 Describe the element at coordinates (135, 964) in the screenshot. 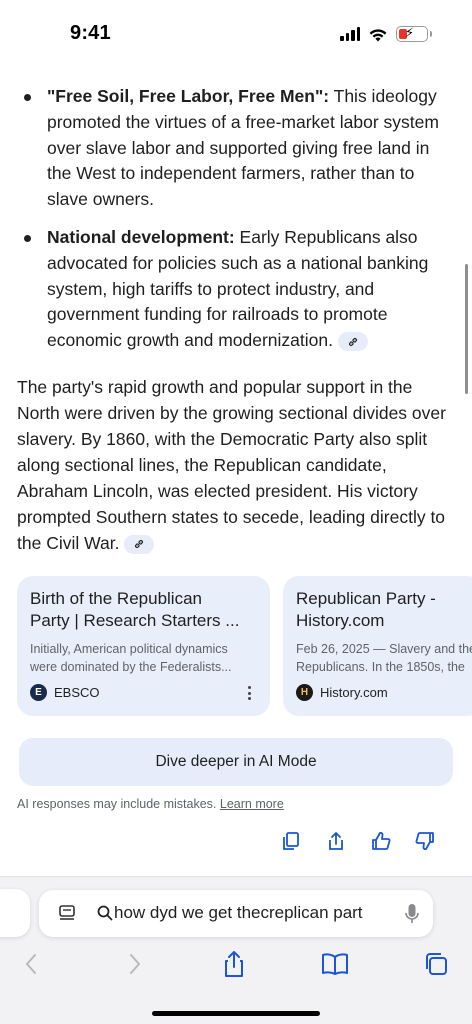

I see `forward-icon` at that location.